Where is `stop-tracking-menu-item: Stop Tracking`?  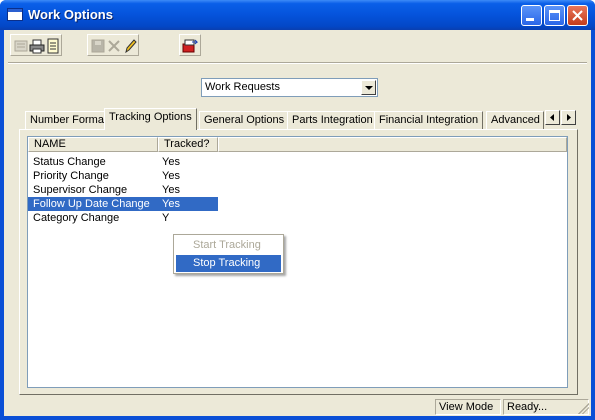
stop-tracking-menu-item: Stop Tracking is located at coordinates (228, 263).